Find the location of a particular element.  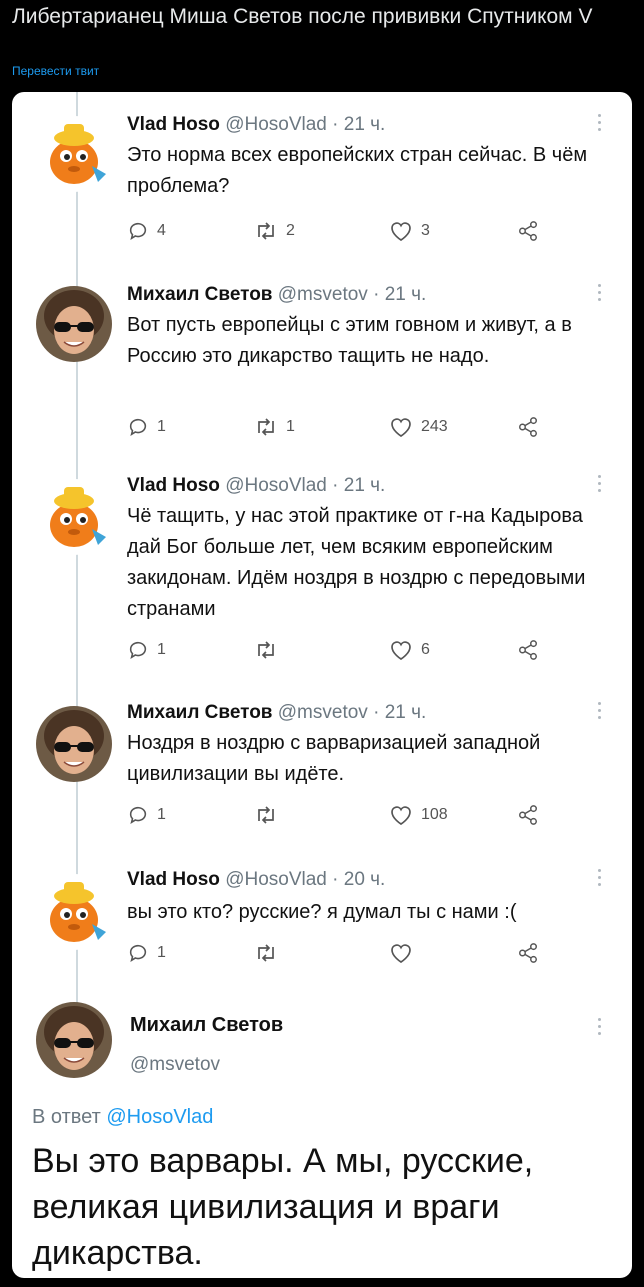

main-author-handle: @msvetov is located at coordinates (175, 1065).